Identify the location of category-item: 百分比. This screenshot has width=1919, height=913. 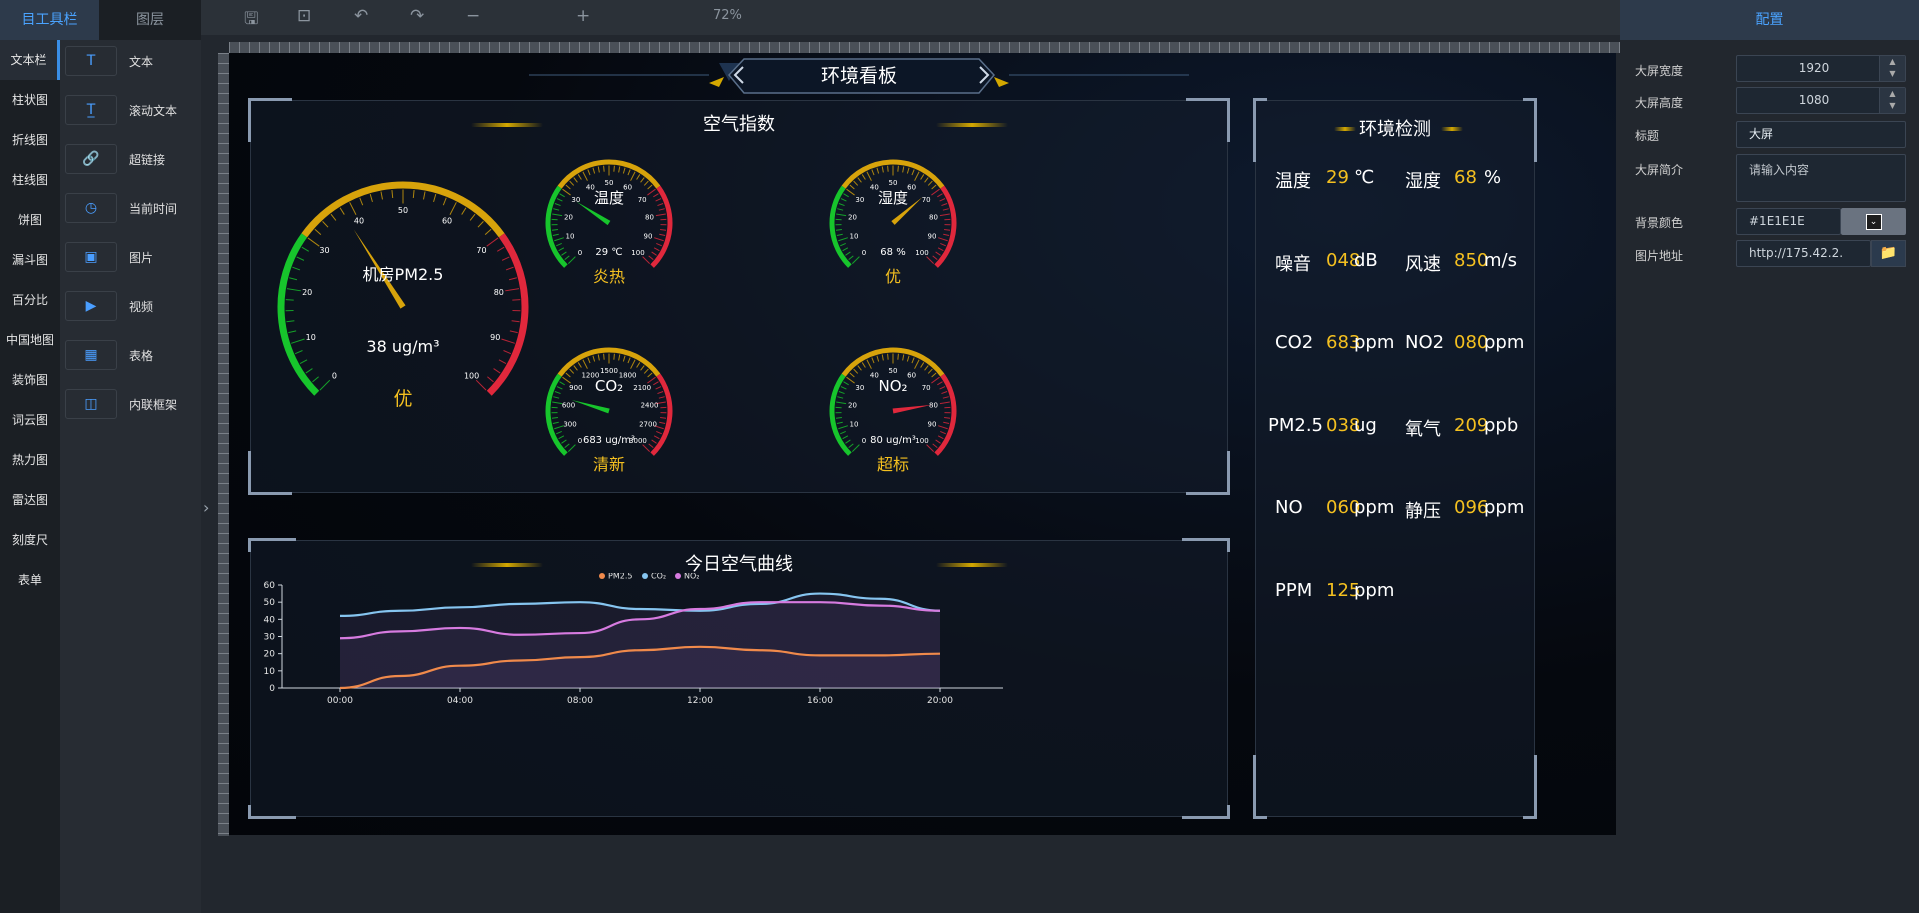
(30, 300).